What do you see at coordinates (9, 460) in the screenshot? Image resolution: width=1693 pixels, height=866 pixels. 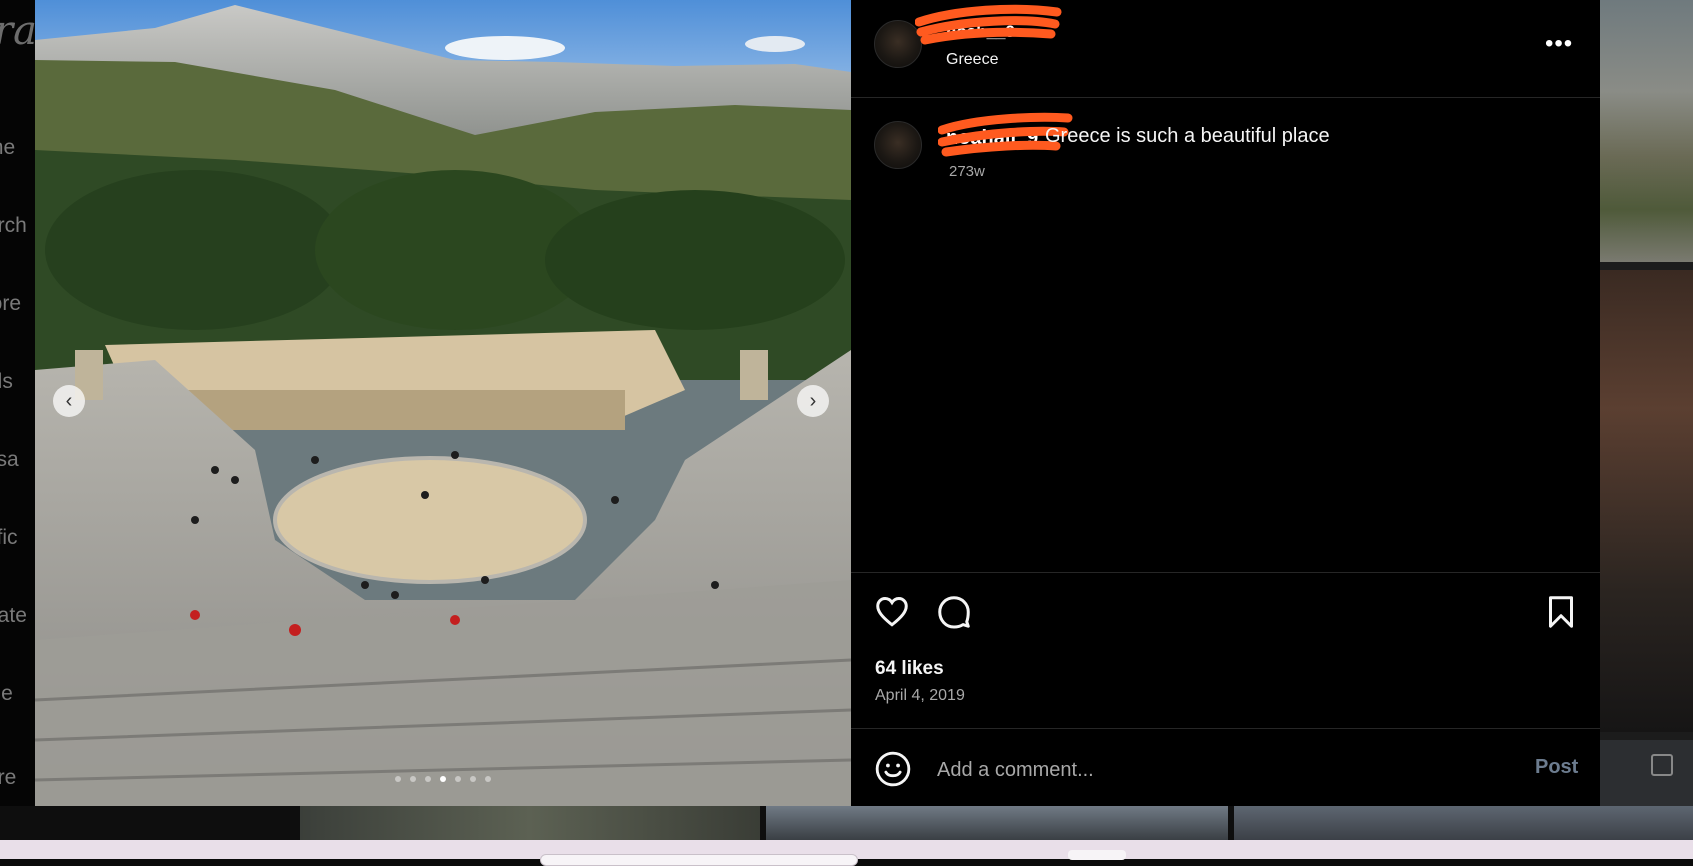 I see `background-nav-item: ssa` at bounding box center [9, 460].